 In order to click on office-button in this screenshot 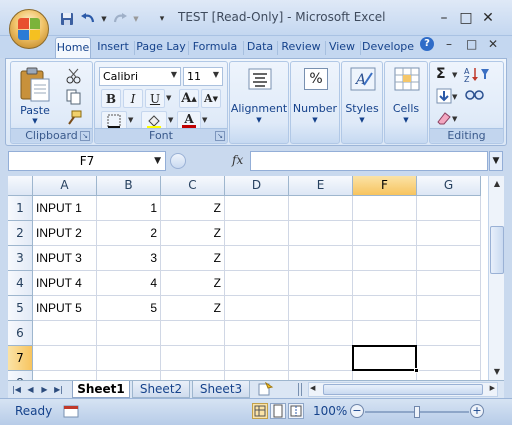, I will do `click(29, 29)`.